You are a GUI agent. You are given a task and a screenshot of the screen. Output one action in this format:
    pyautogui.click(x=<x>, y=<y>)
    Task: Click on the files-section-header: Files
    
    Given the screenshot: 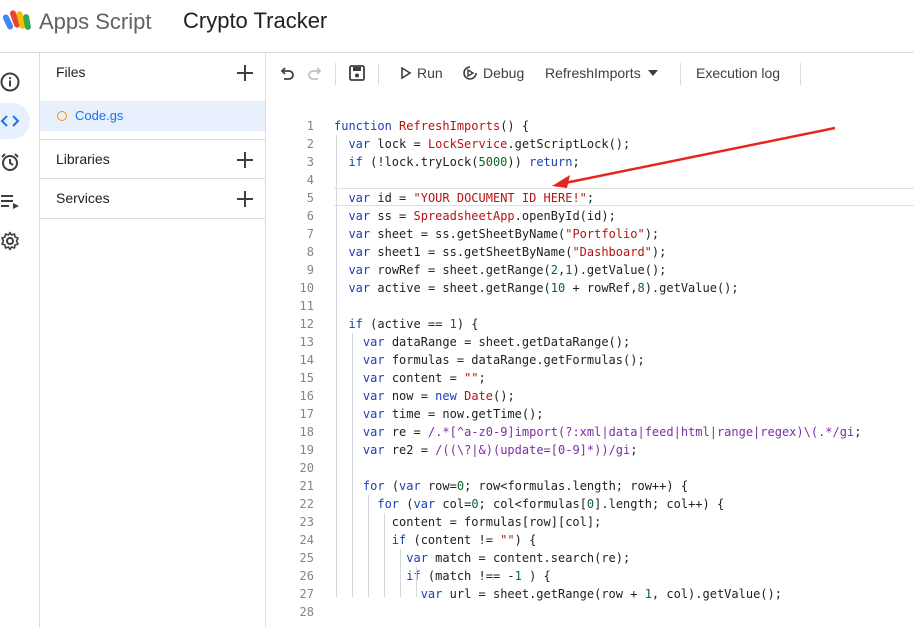 What is the action you would take?
    pyautogui.click(x=152, y=73)
    